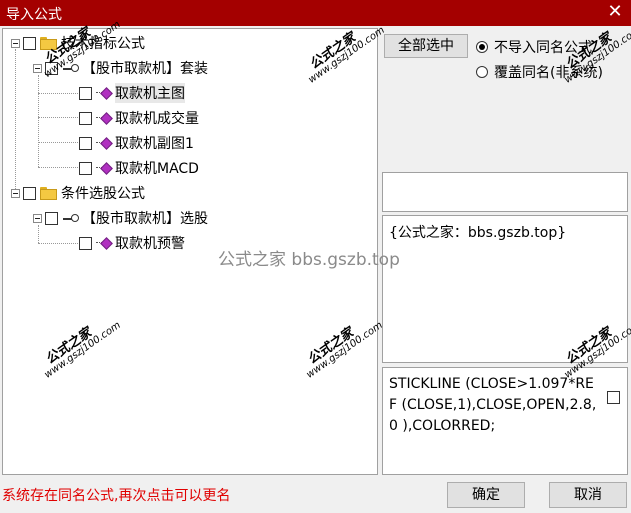  I want to click on tree-node-screening-suite: 【股市取款机】选股, so click(120, 218).